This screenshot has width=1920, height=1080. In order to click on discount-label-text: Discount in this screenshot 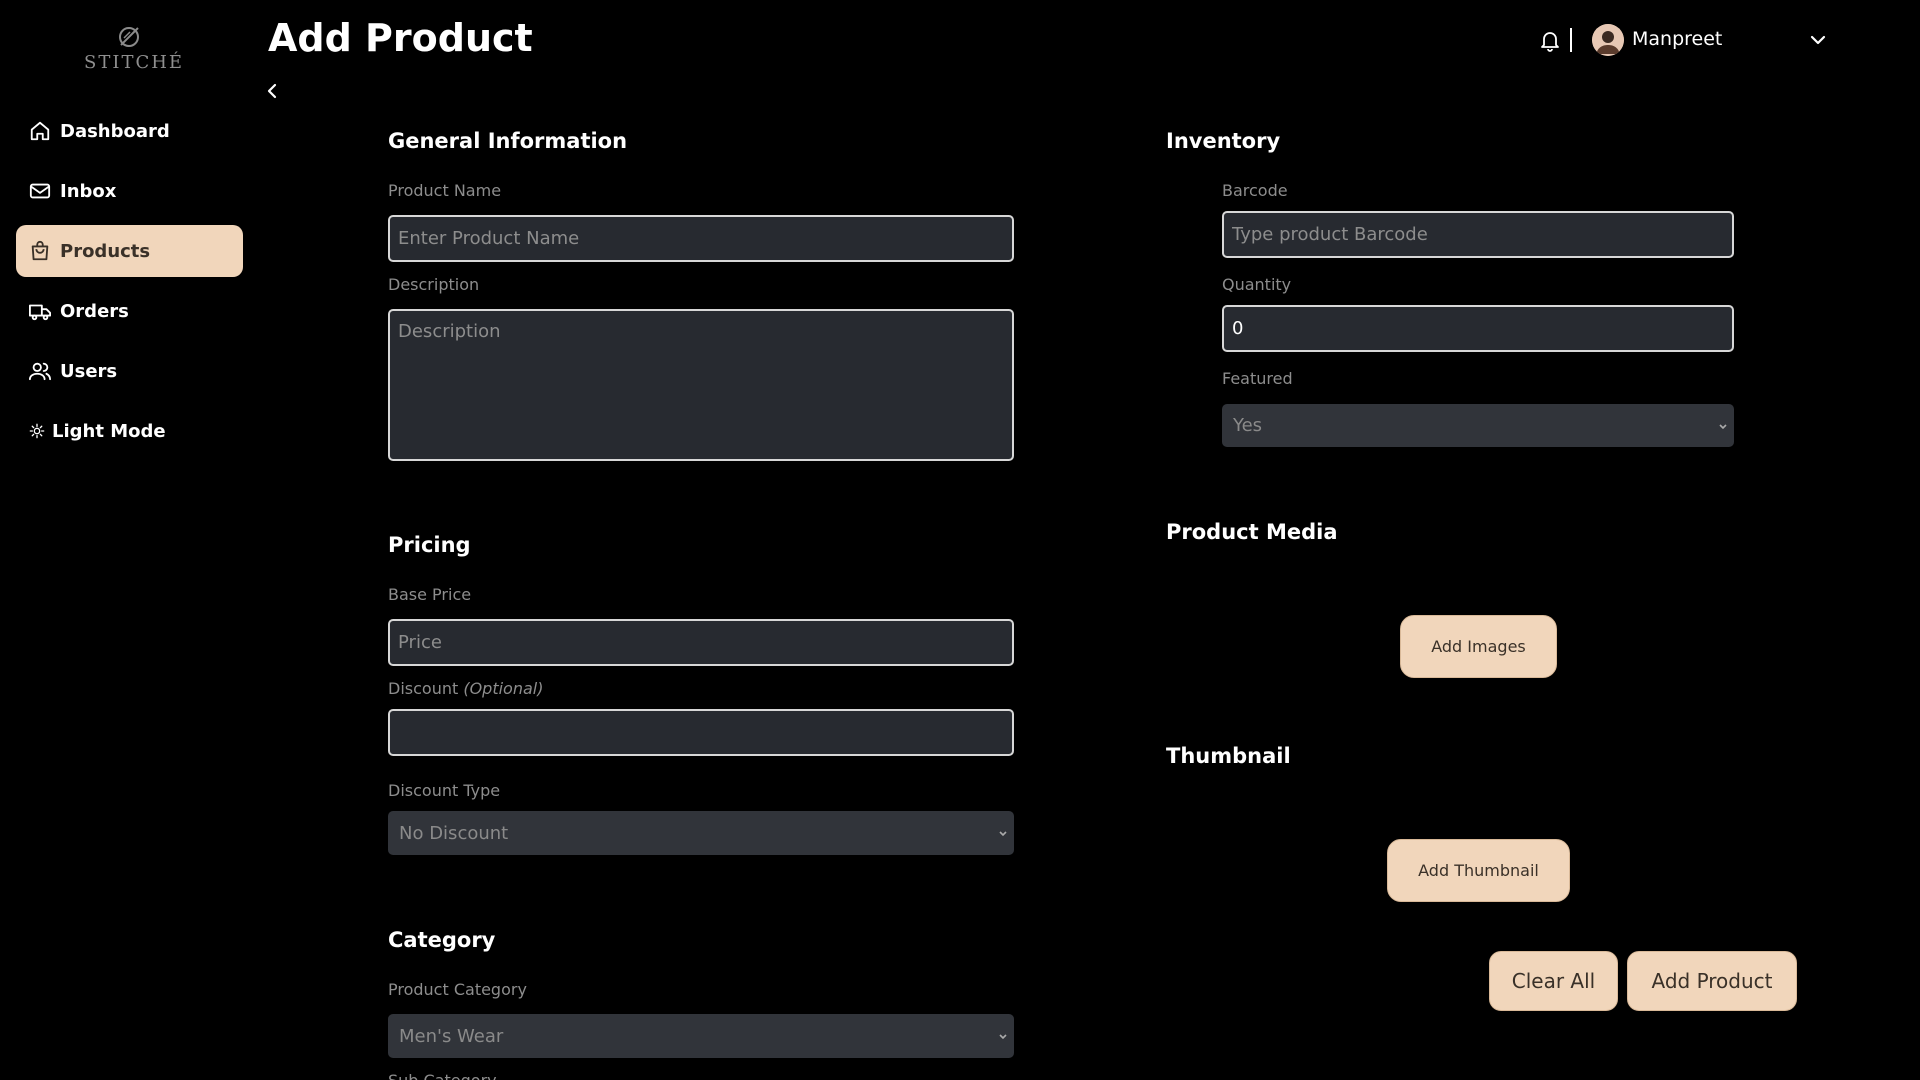, I will do `click(423, 688)`.